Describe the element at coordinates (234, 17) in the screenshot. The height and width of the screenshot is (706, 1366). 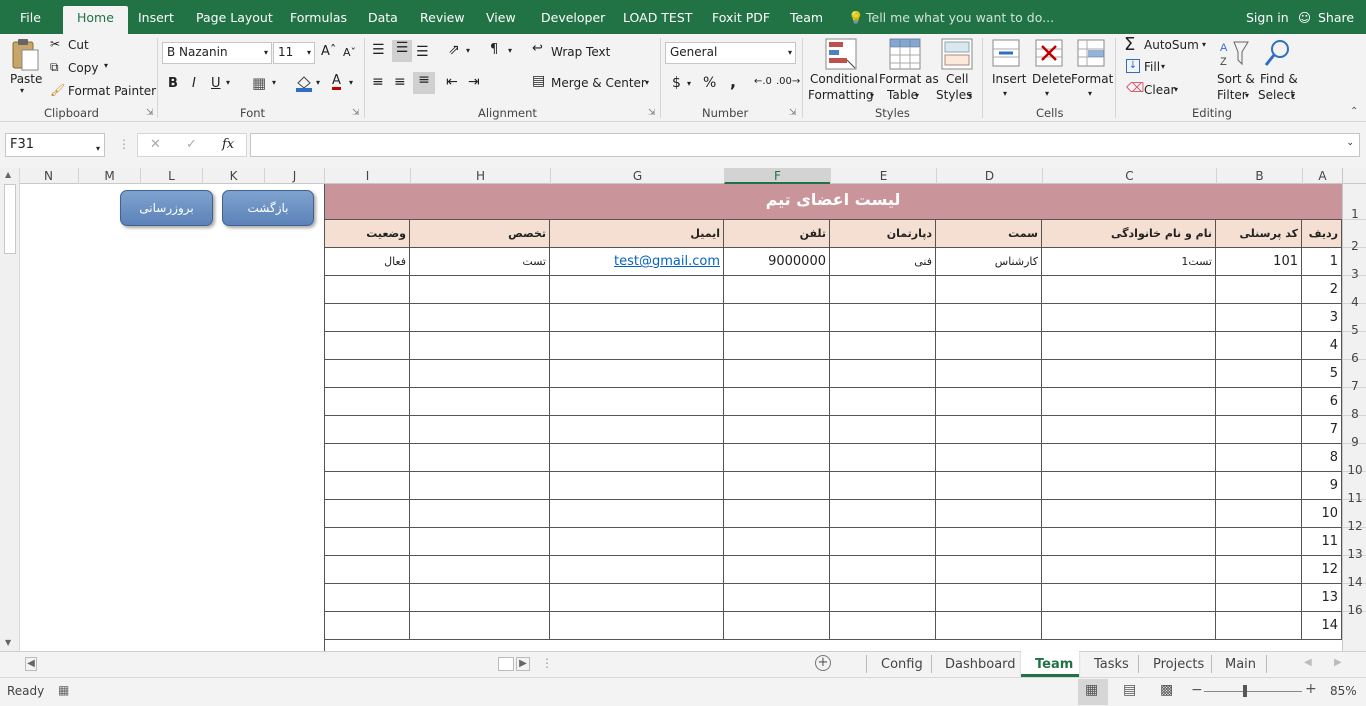
I see `tab-page-layout: Page Layout` at that location.